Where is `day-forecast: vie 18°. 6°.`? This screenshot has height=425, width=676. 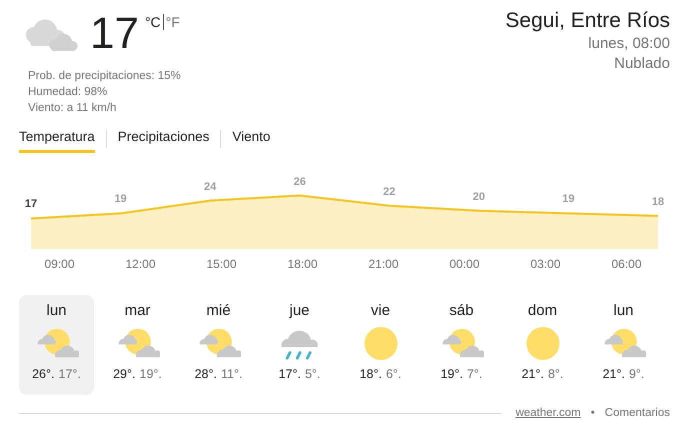
day-forecast: vie 18°. 6°. is located at coordinates (380, 345).